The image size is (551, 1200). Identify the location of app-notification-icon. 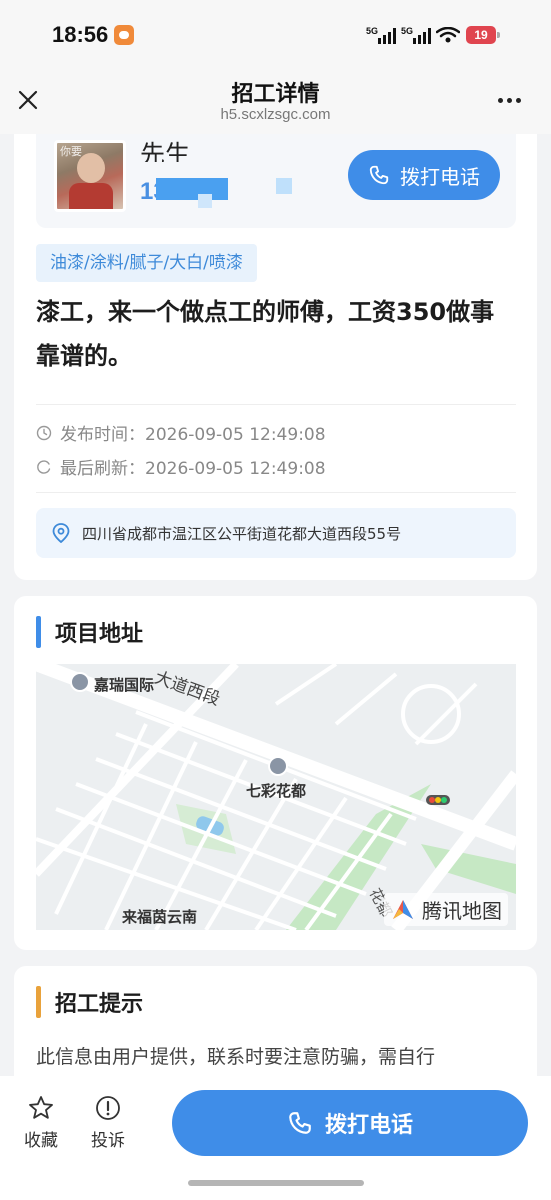
(124, 35).